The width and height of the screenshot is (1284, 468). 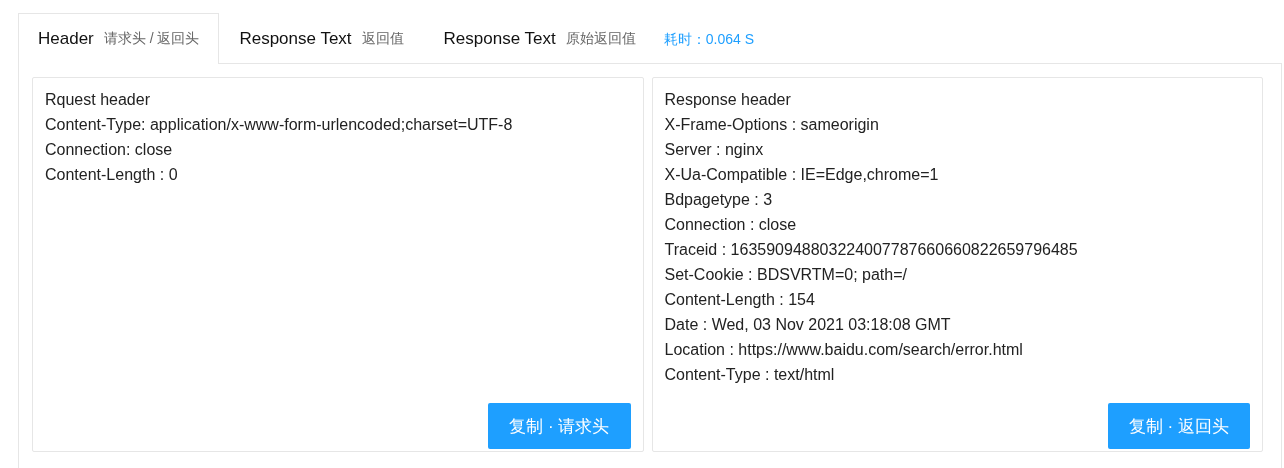 What do you see at coordinates (112, 175) in the screenshot?
I see `header-line: Content-Length : 0` at bounding box center [112, 175].